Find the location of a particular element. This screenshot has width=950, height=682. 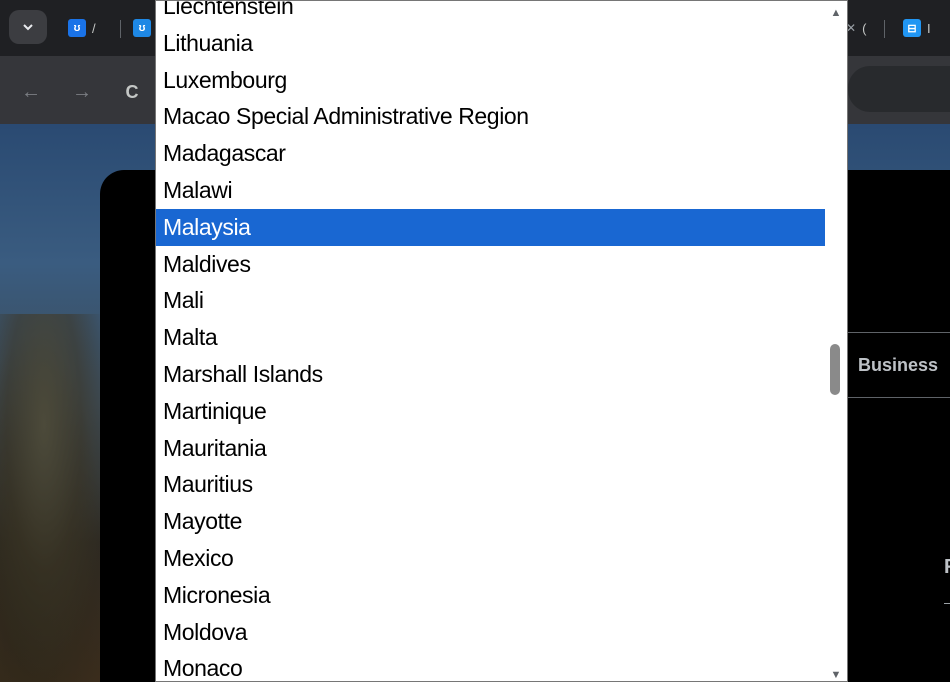

divider-line is located at coordinates (947, 603).